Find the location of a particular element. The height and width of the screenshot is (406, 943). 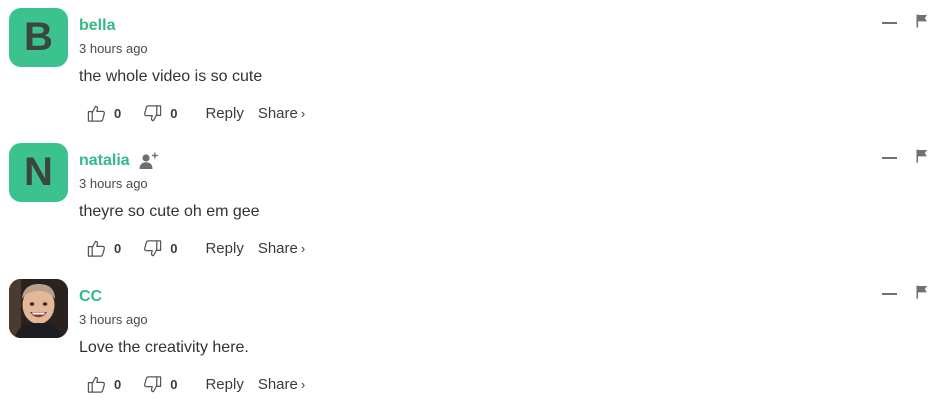

username: natalia is located at coordinates (104, 161).